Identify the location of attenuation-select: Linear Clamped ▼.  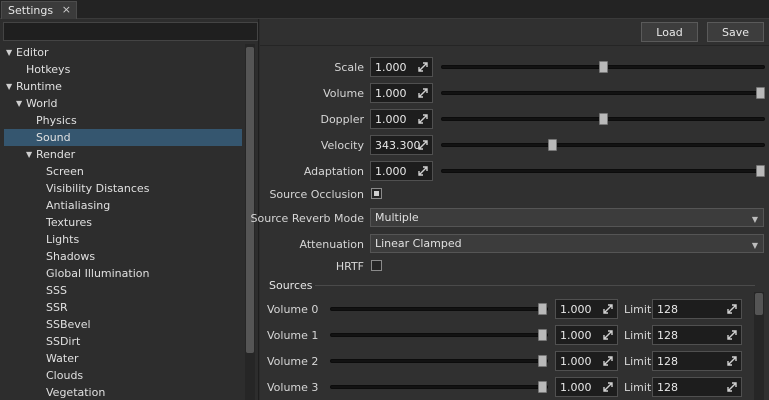
(567, 243).